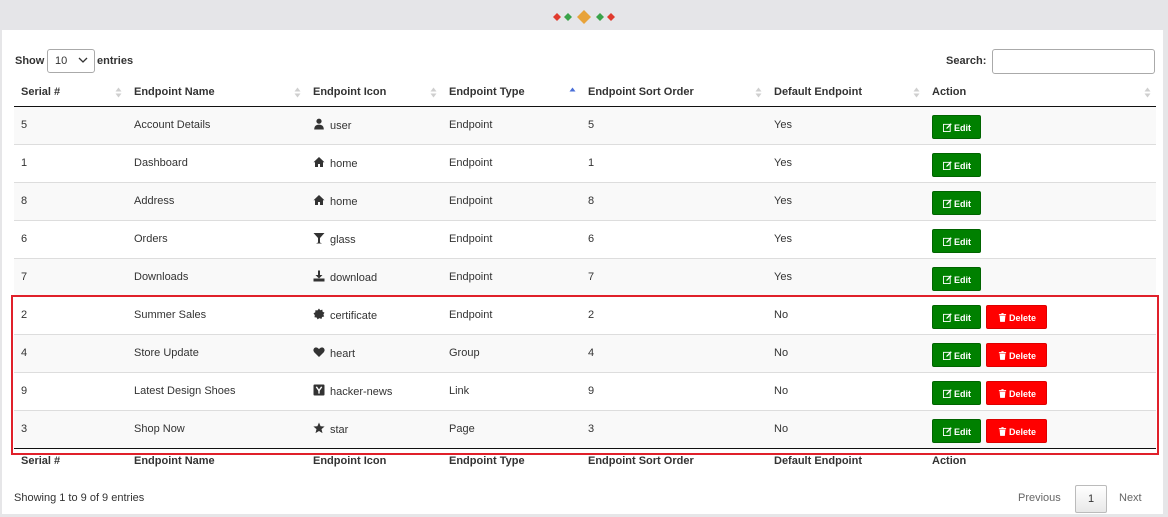 Image resolution: width=1168 pixels, height=517 pixels. Describe the element at coordinates (115, 61) in the screenshot. I see `entries-label: entries` at that location.